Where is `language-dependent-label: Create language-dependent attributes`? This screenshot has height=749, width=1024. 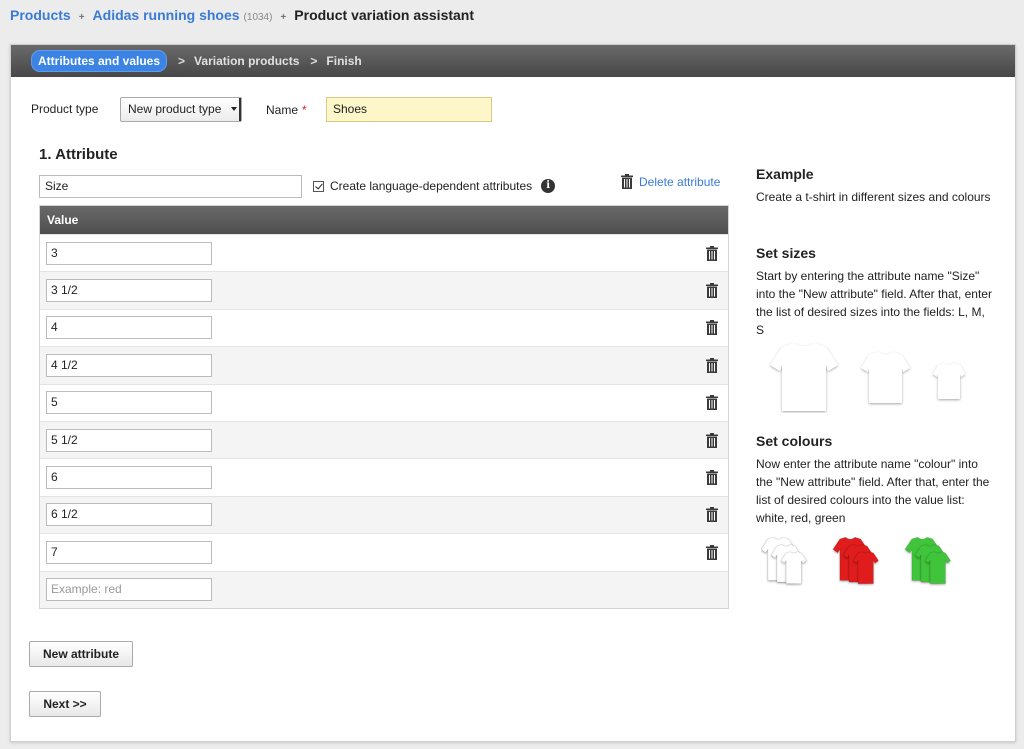 language-dependent-label: Create language-dependent attributes is located at coordinates (431, 186).